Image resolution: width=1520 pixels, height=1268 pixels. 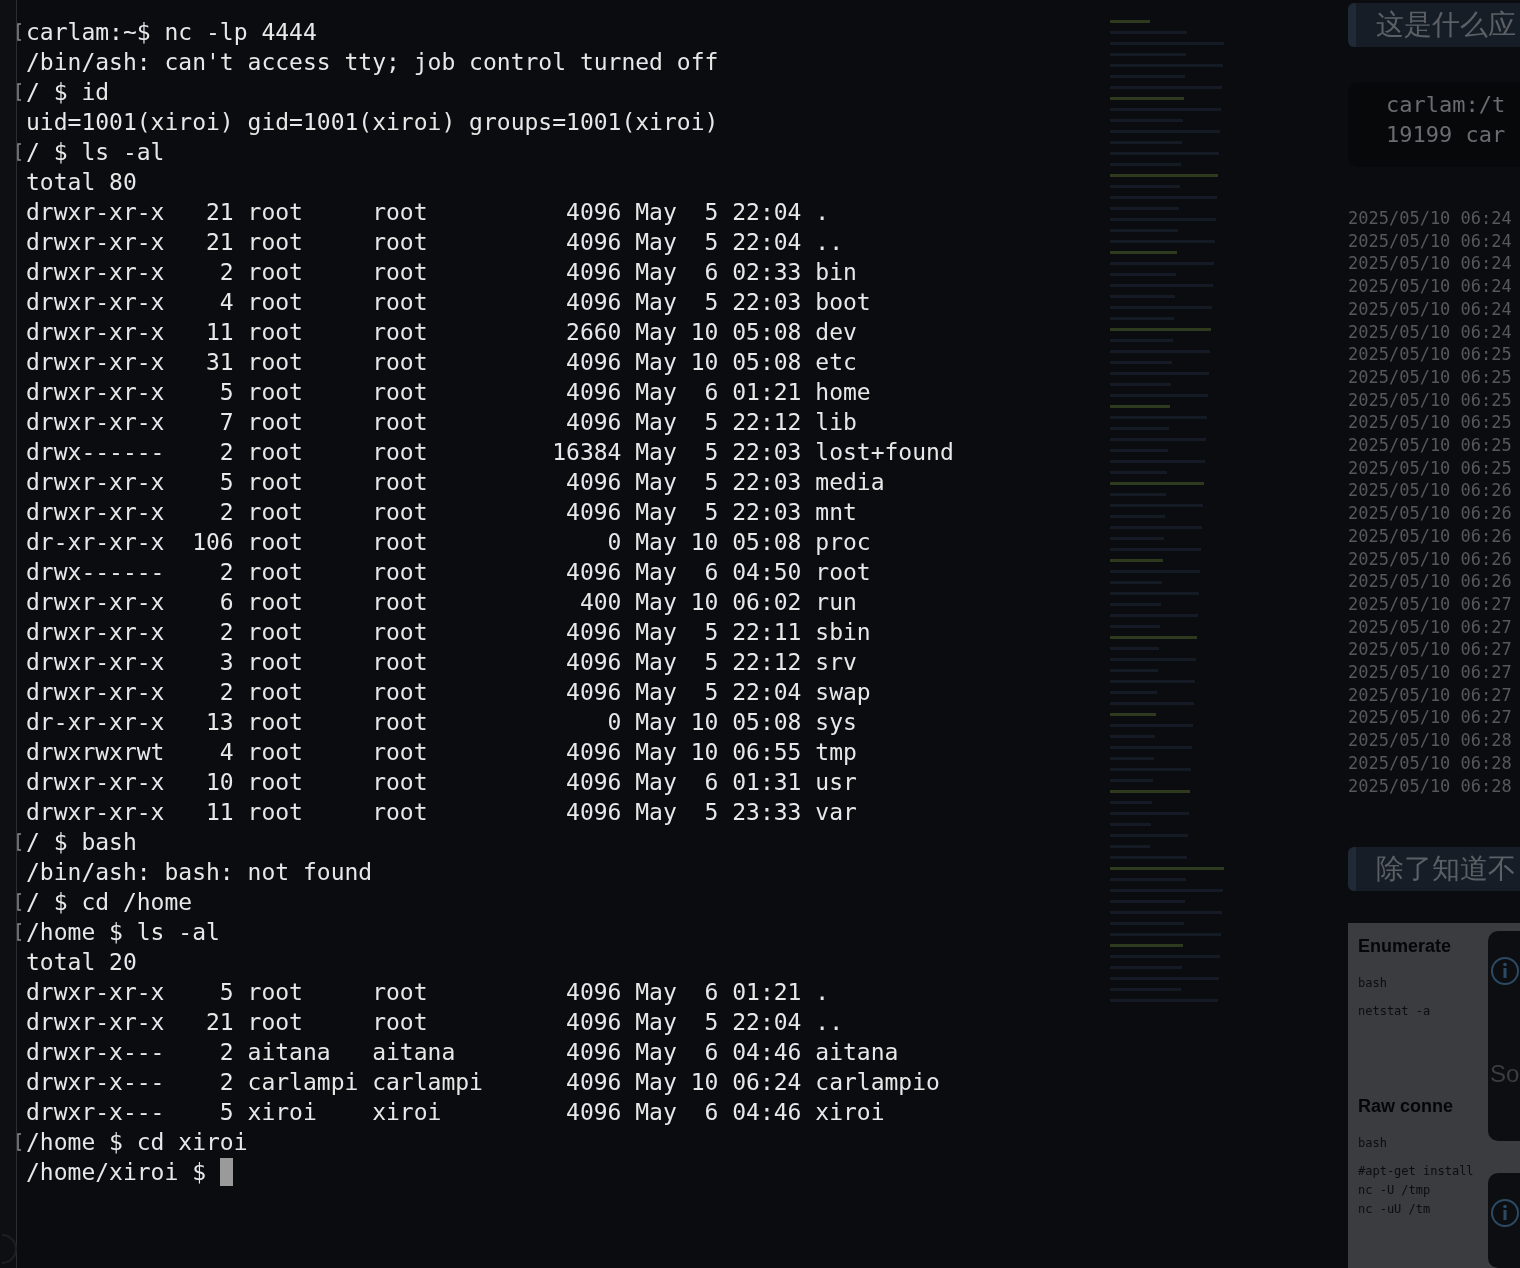 I want to click on output-line: drwxr-xr-x 11 root root 2660 May 10 05:08 dev, so click(x=441, y=332).